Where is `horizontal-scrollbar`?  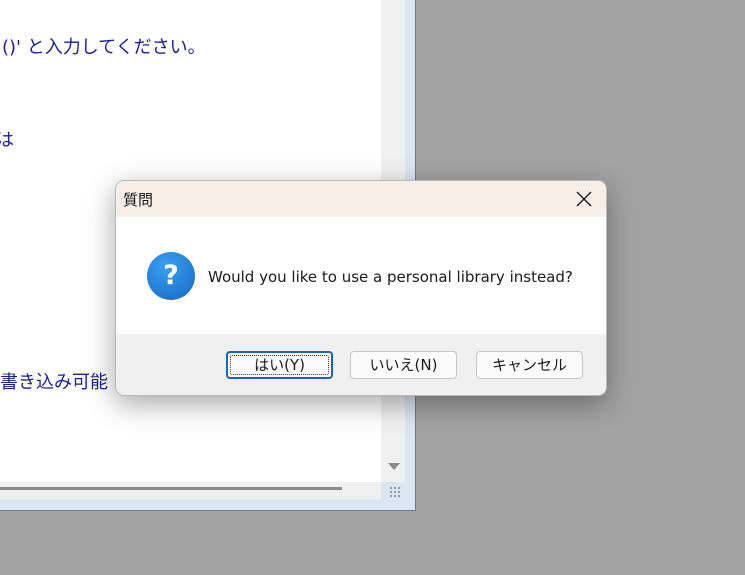
horizontal-scrollbar is located at coordinates (190, 490).